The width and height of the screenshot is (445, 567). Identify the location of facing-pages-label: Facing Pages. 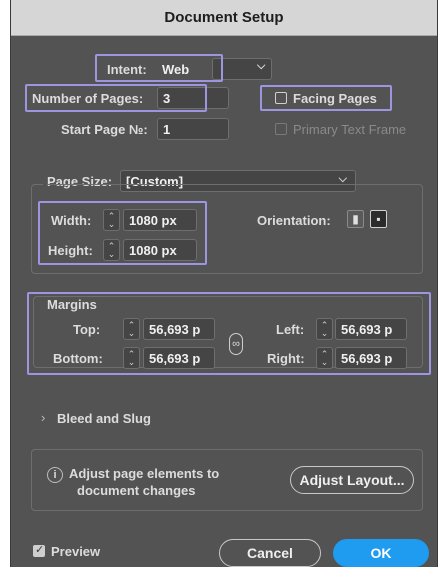
(335, 98).